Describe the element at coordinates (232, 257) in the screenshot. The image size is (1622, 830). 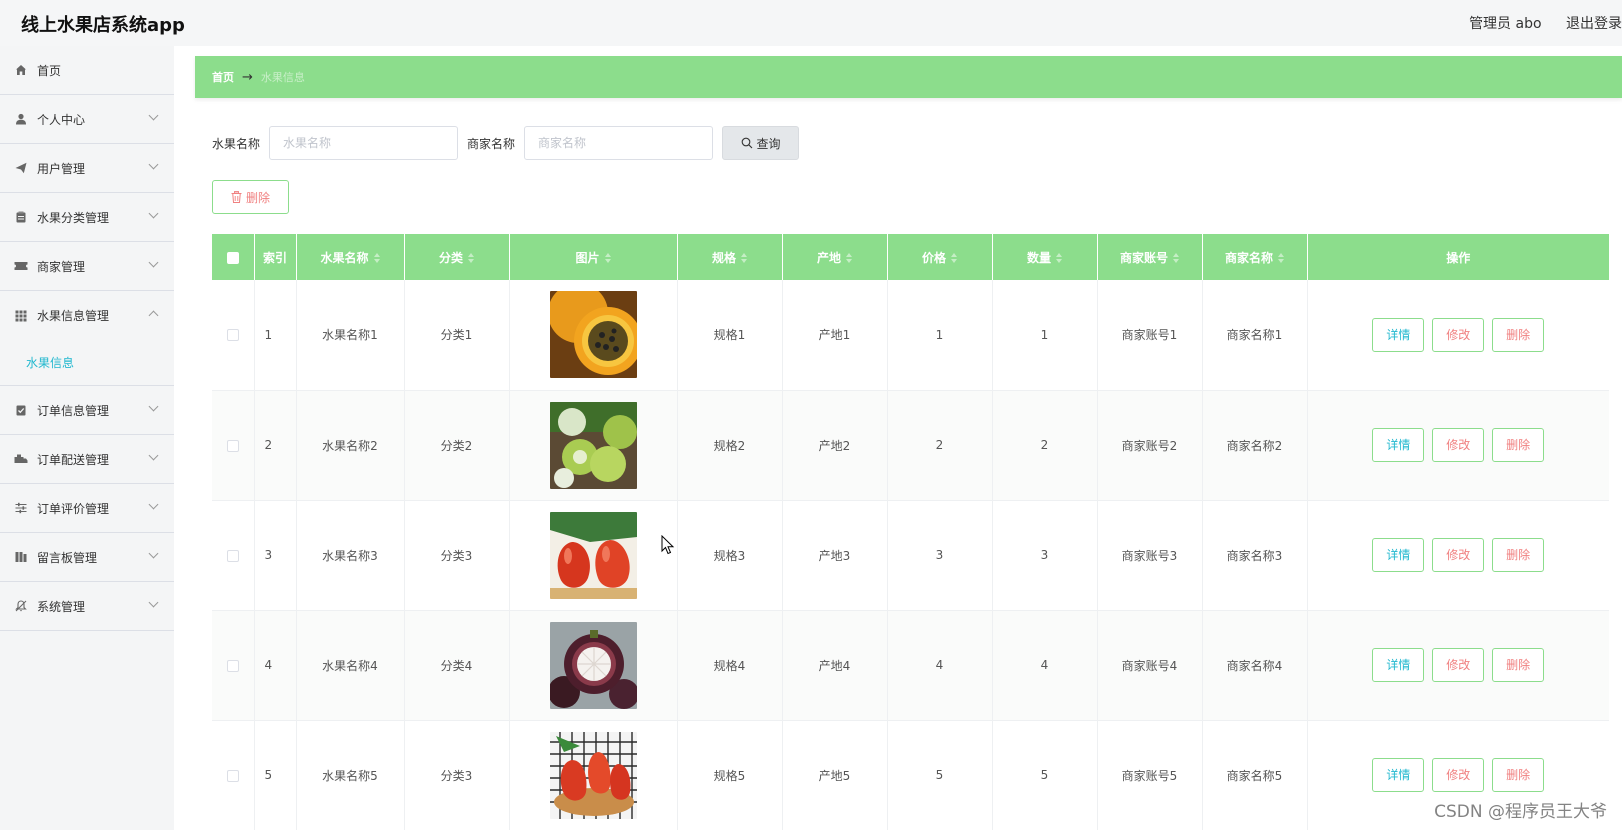
I see `select-all-checkbox` at that location.